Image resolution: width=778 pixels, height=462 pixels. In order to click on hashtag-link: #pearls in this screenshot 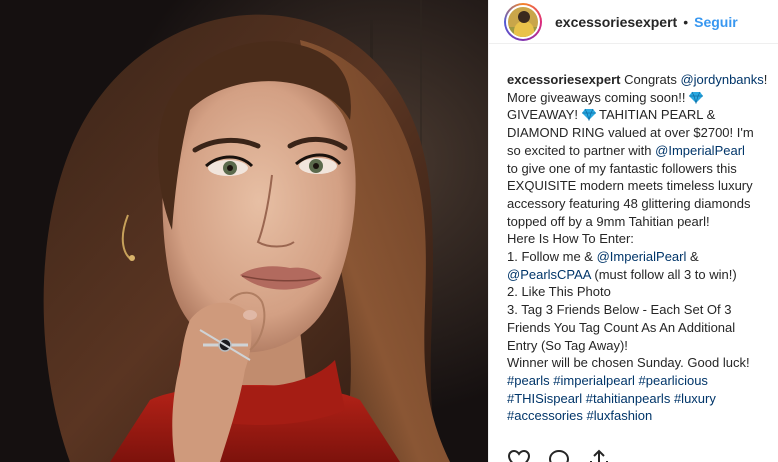, I will do `click(528, 380)`.